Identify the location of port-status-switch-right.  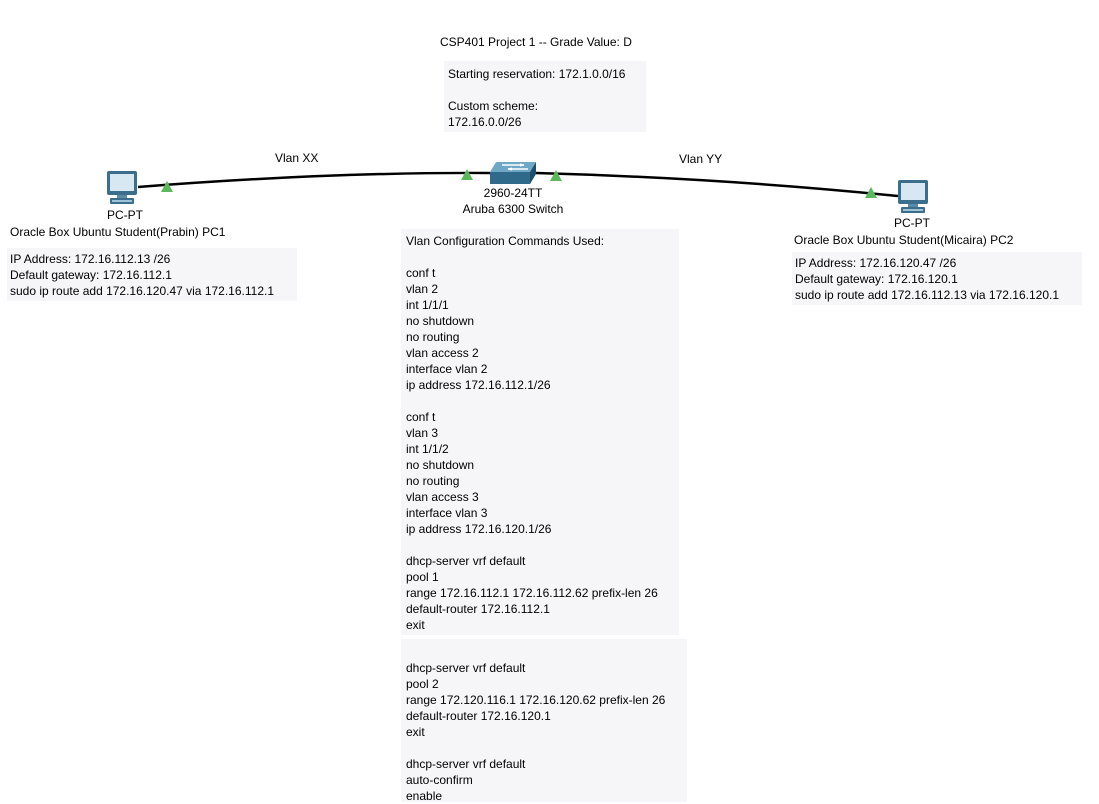
(556, 175).